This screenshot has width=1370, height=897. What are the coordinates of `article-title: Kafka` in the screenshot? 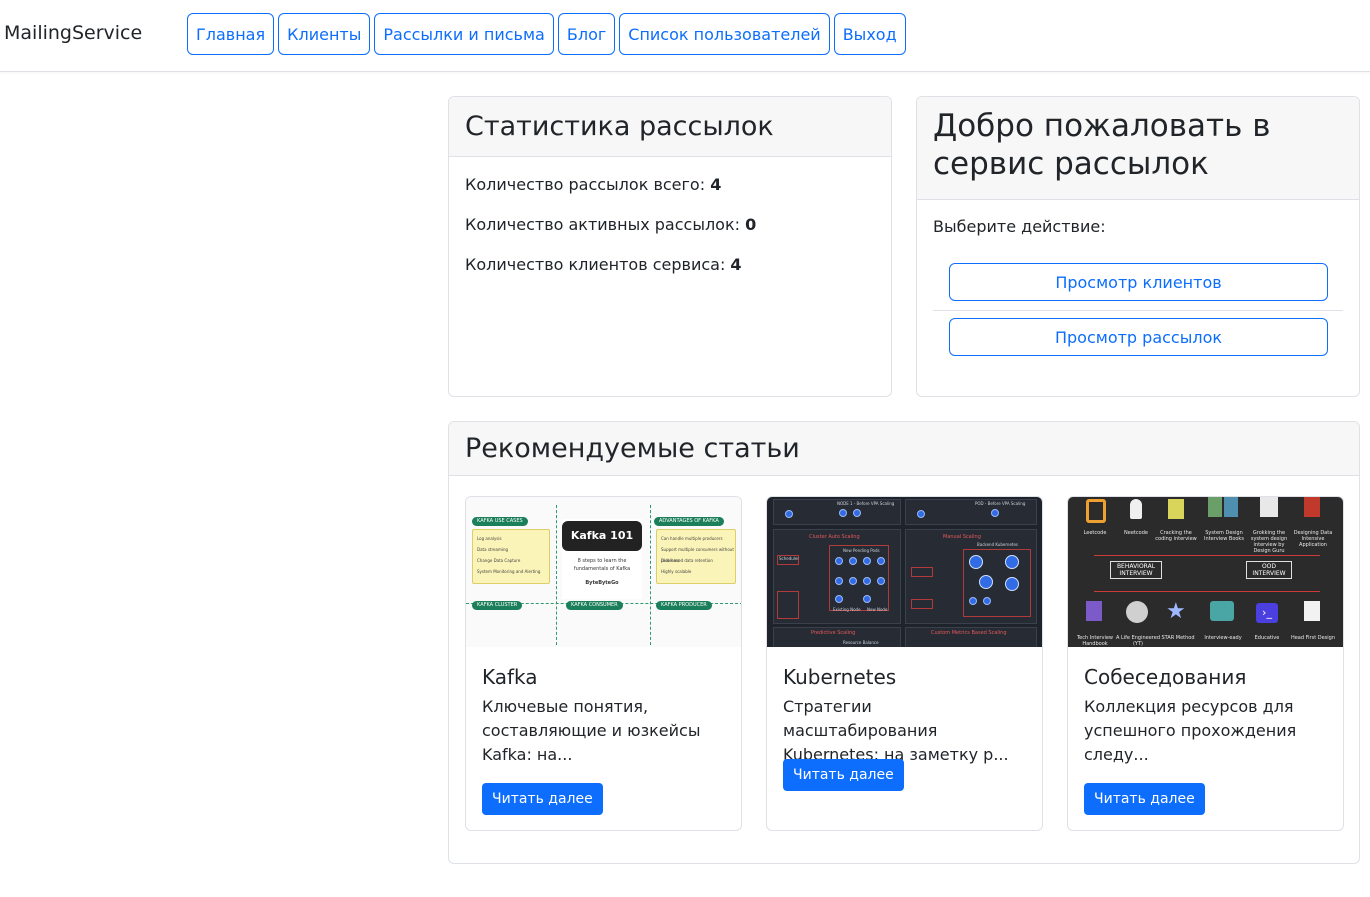 It's located at (510, 677).